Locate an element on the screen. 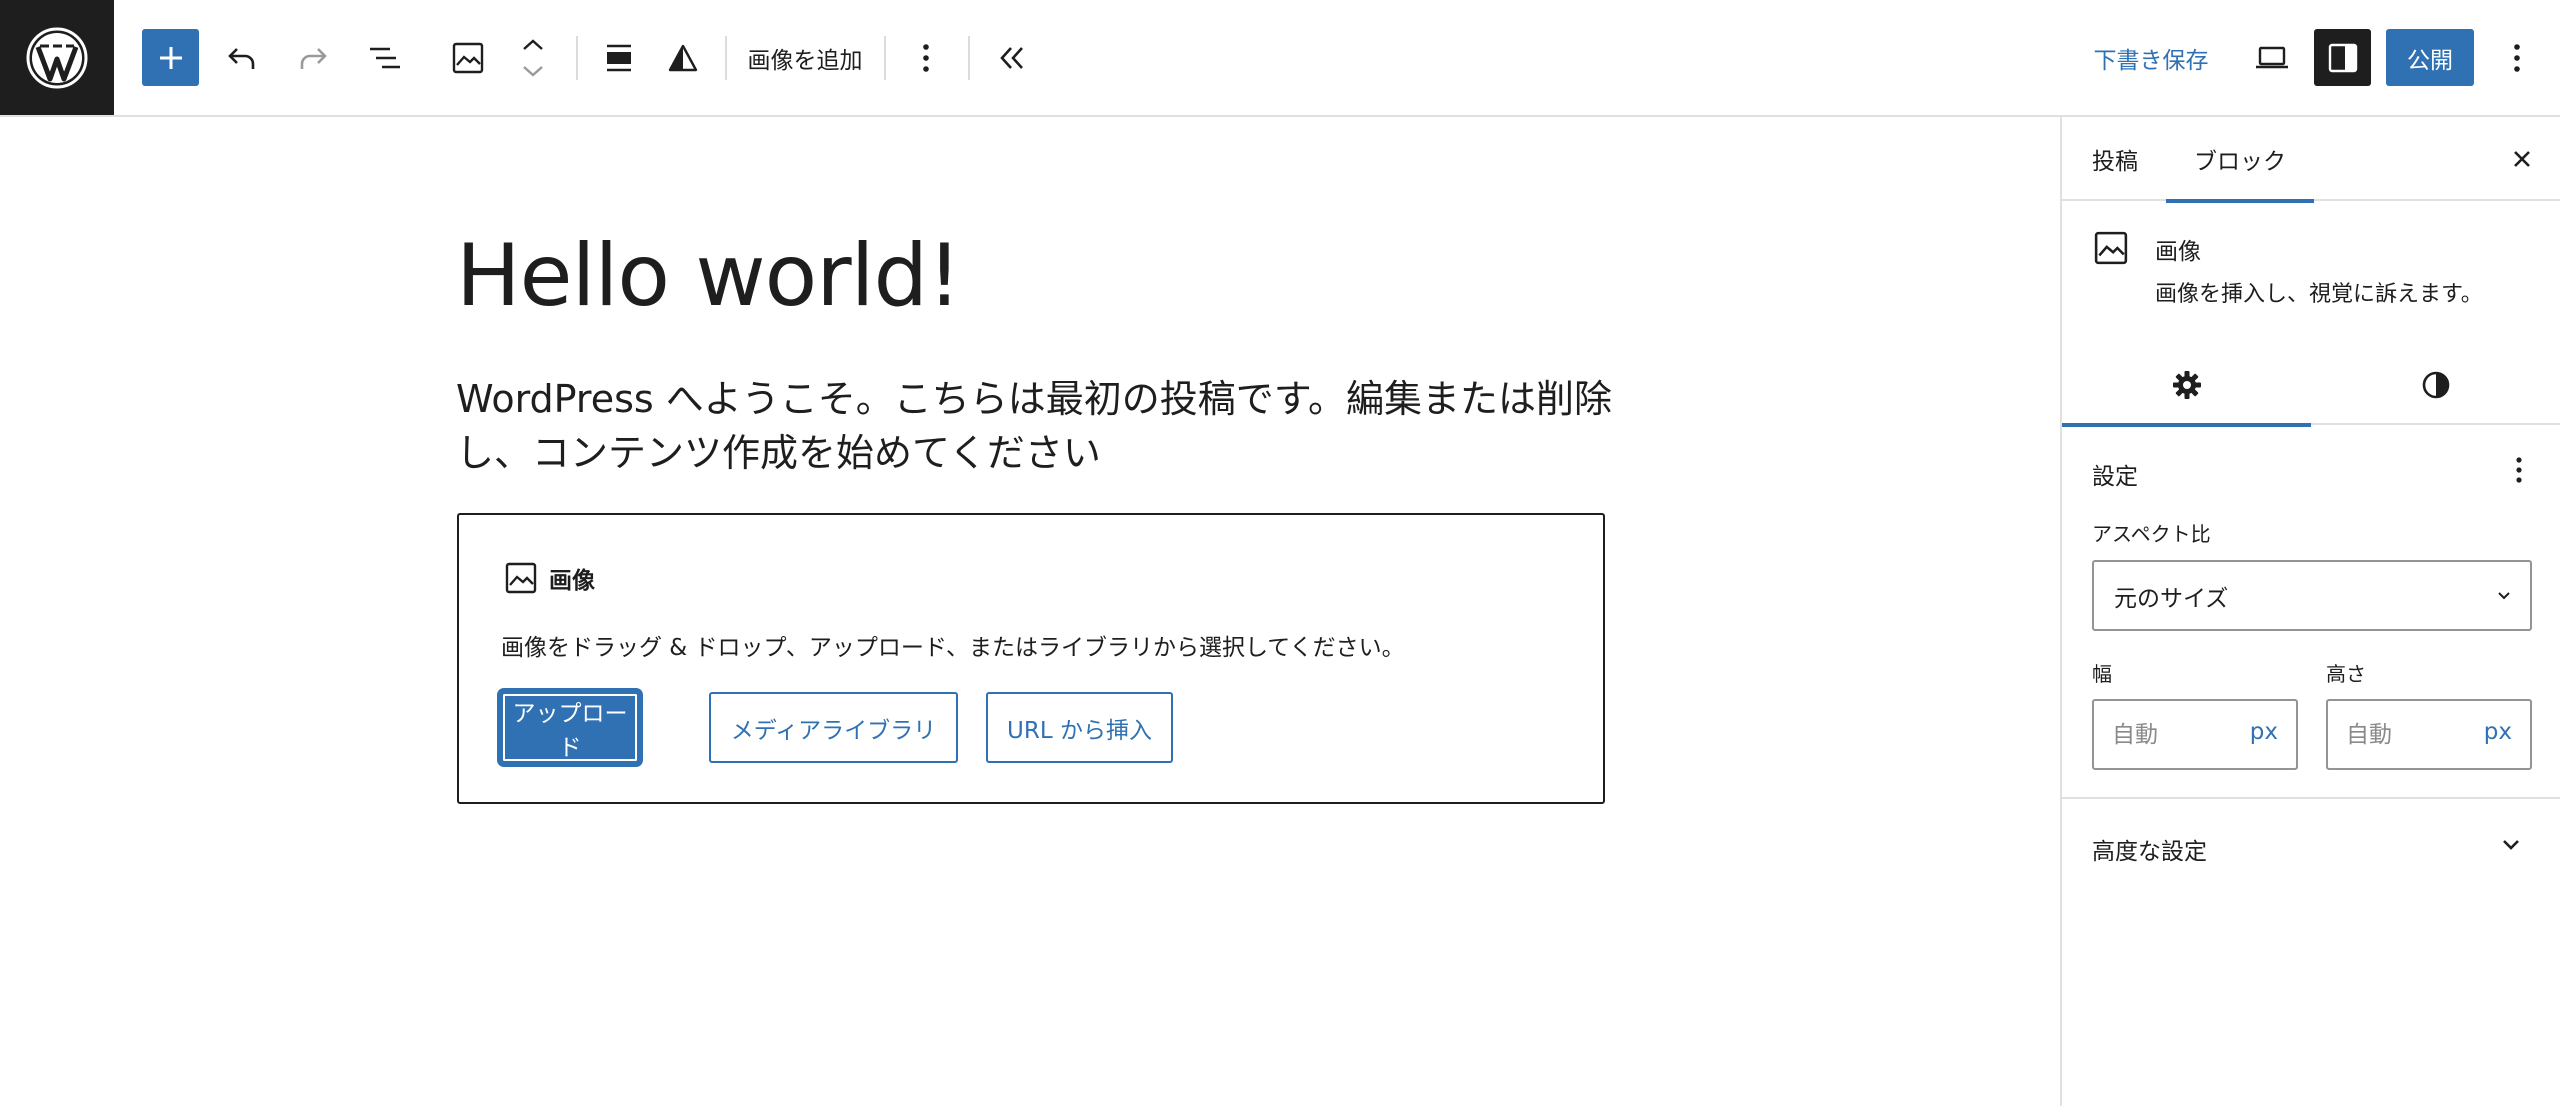 The image size is (2560, 1106). sidebar-toggle-icon is located at coordinates (2342, 57).